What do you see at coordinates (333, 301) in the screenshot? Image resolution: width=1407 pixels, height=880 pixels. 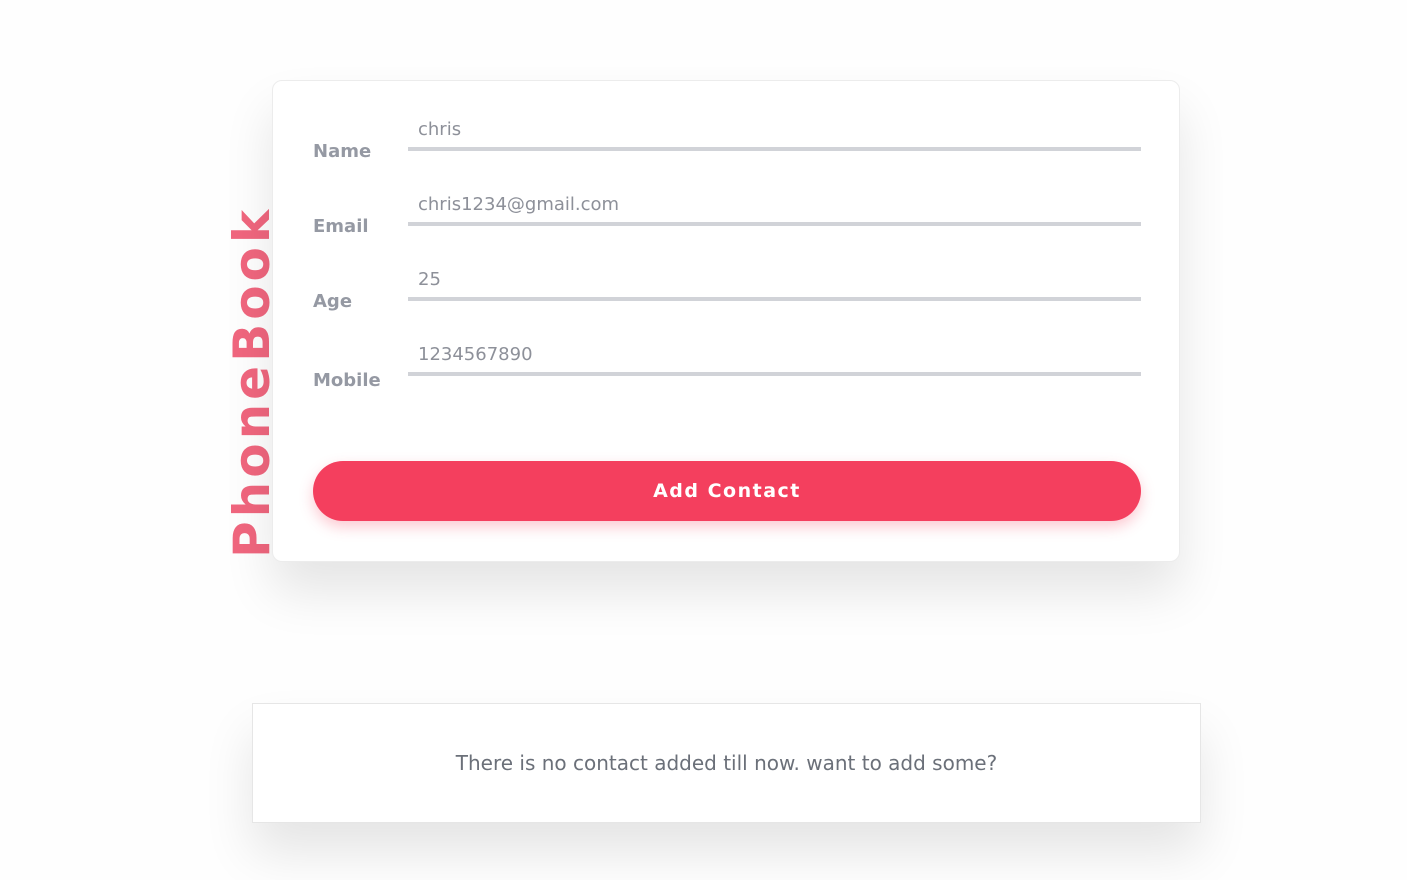 I see `age-label: Age` at bounding box center [333, 301].